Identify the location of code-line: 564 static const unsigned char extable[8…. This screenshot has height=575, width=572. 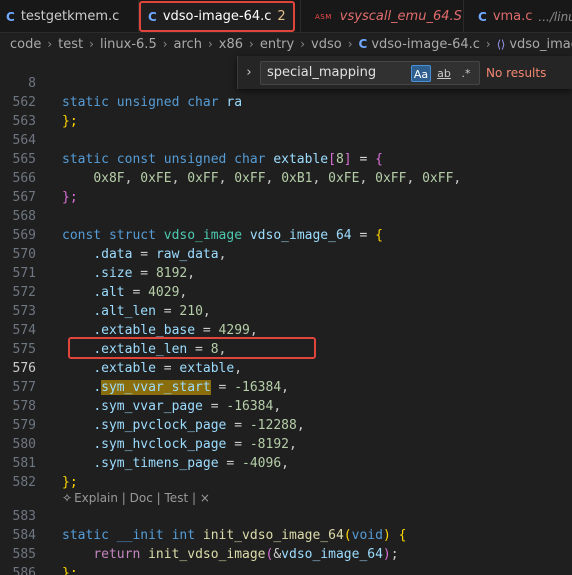
(286, 139).